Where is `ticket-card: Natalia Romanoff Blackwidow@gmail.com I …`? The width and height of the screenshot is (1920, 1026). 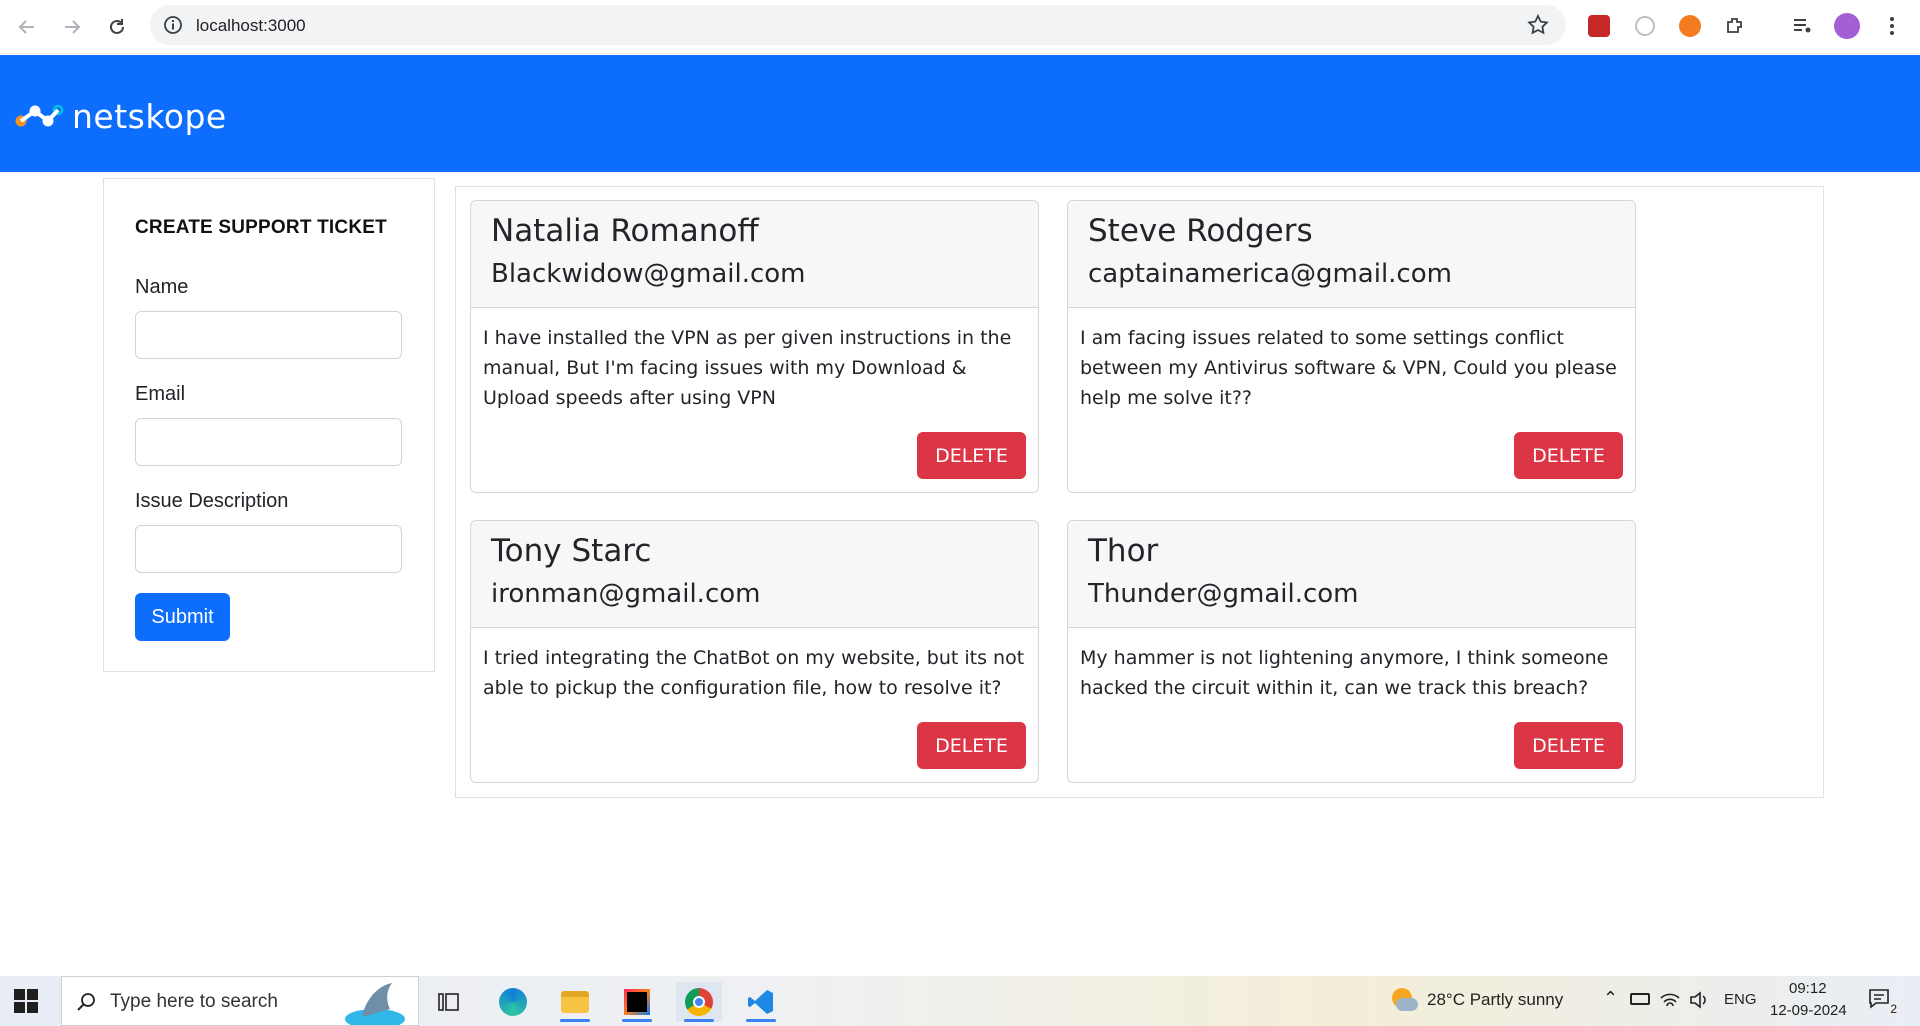 ticket-card: Natalia Romanoff Blackwidow@gmail.com I … is located at coordinates (754, 346).